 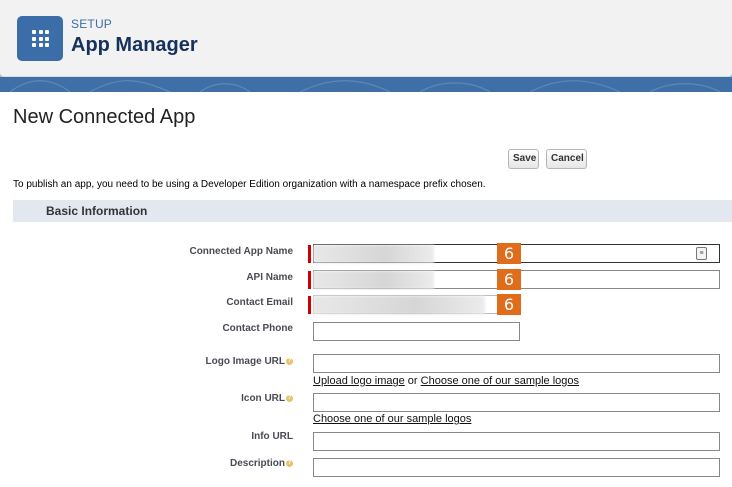 What do you see at coordinates (516, 402) in the screenshot?
I see `icon-url-input` at bounding box center [516, 402].